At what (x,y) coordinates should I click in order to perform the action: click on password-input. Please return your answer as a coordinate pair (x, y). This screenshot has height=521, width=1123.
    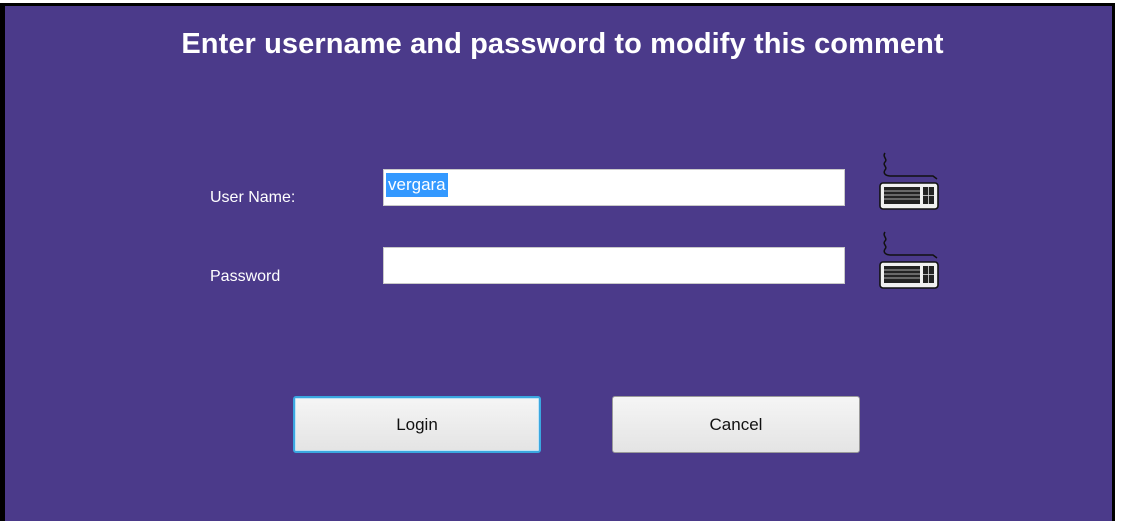
    Looking at the image, I should click on (614, 265).